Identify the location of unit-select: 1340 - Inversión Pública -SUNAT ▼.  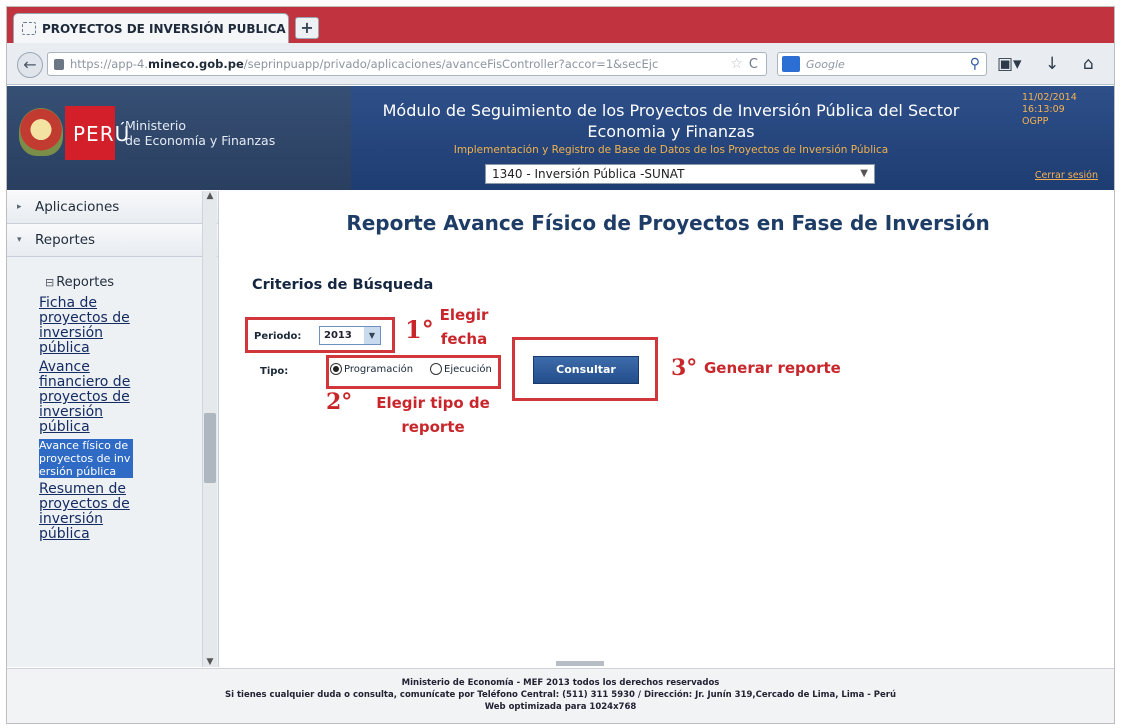
(680, 174).